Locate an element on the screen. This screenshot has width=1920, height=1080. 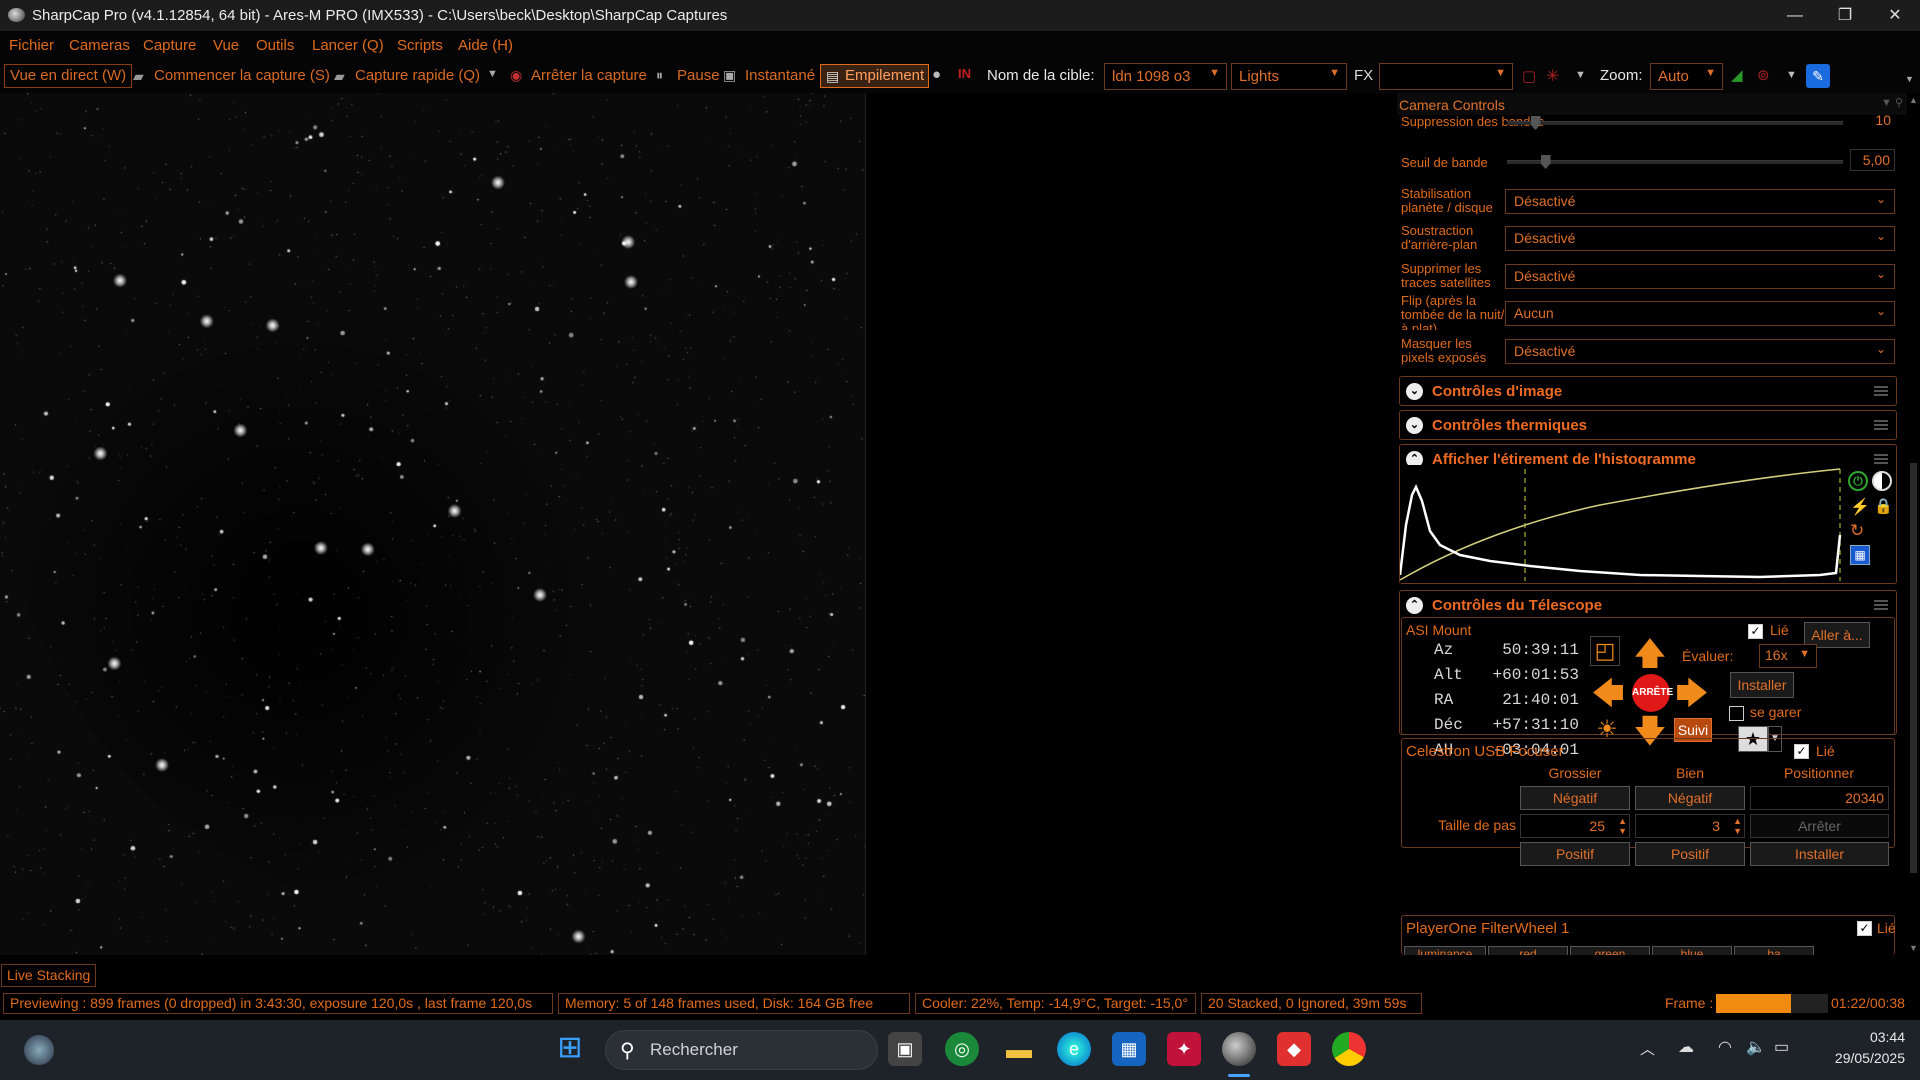
chrome-icon is located at coordinates (1349, 1049).